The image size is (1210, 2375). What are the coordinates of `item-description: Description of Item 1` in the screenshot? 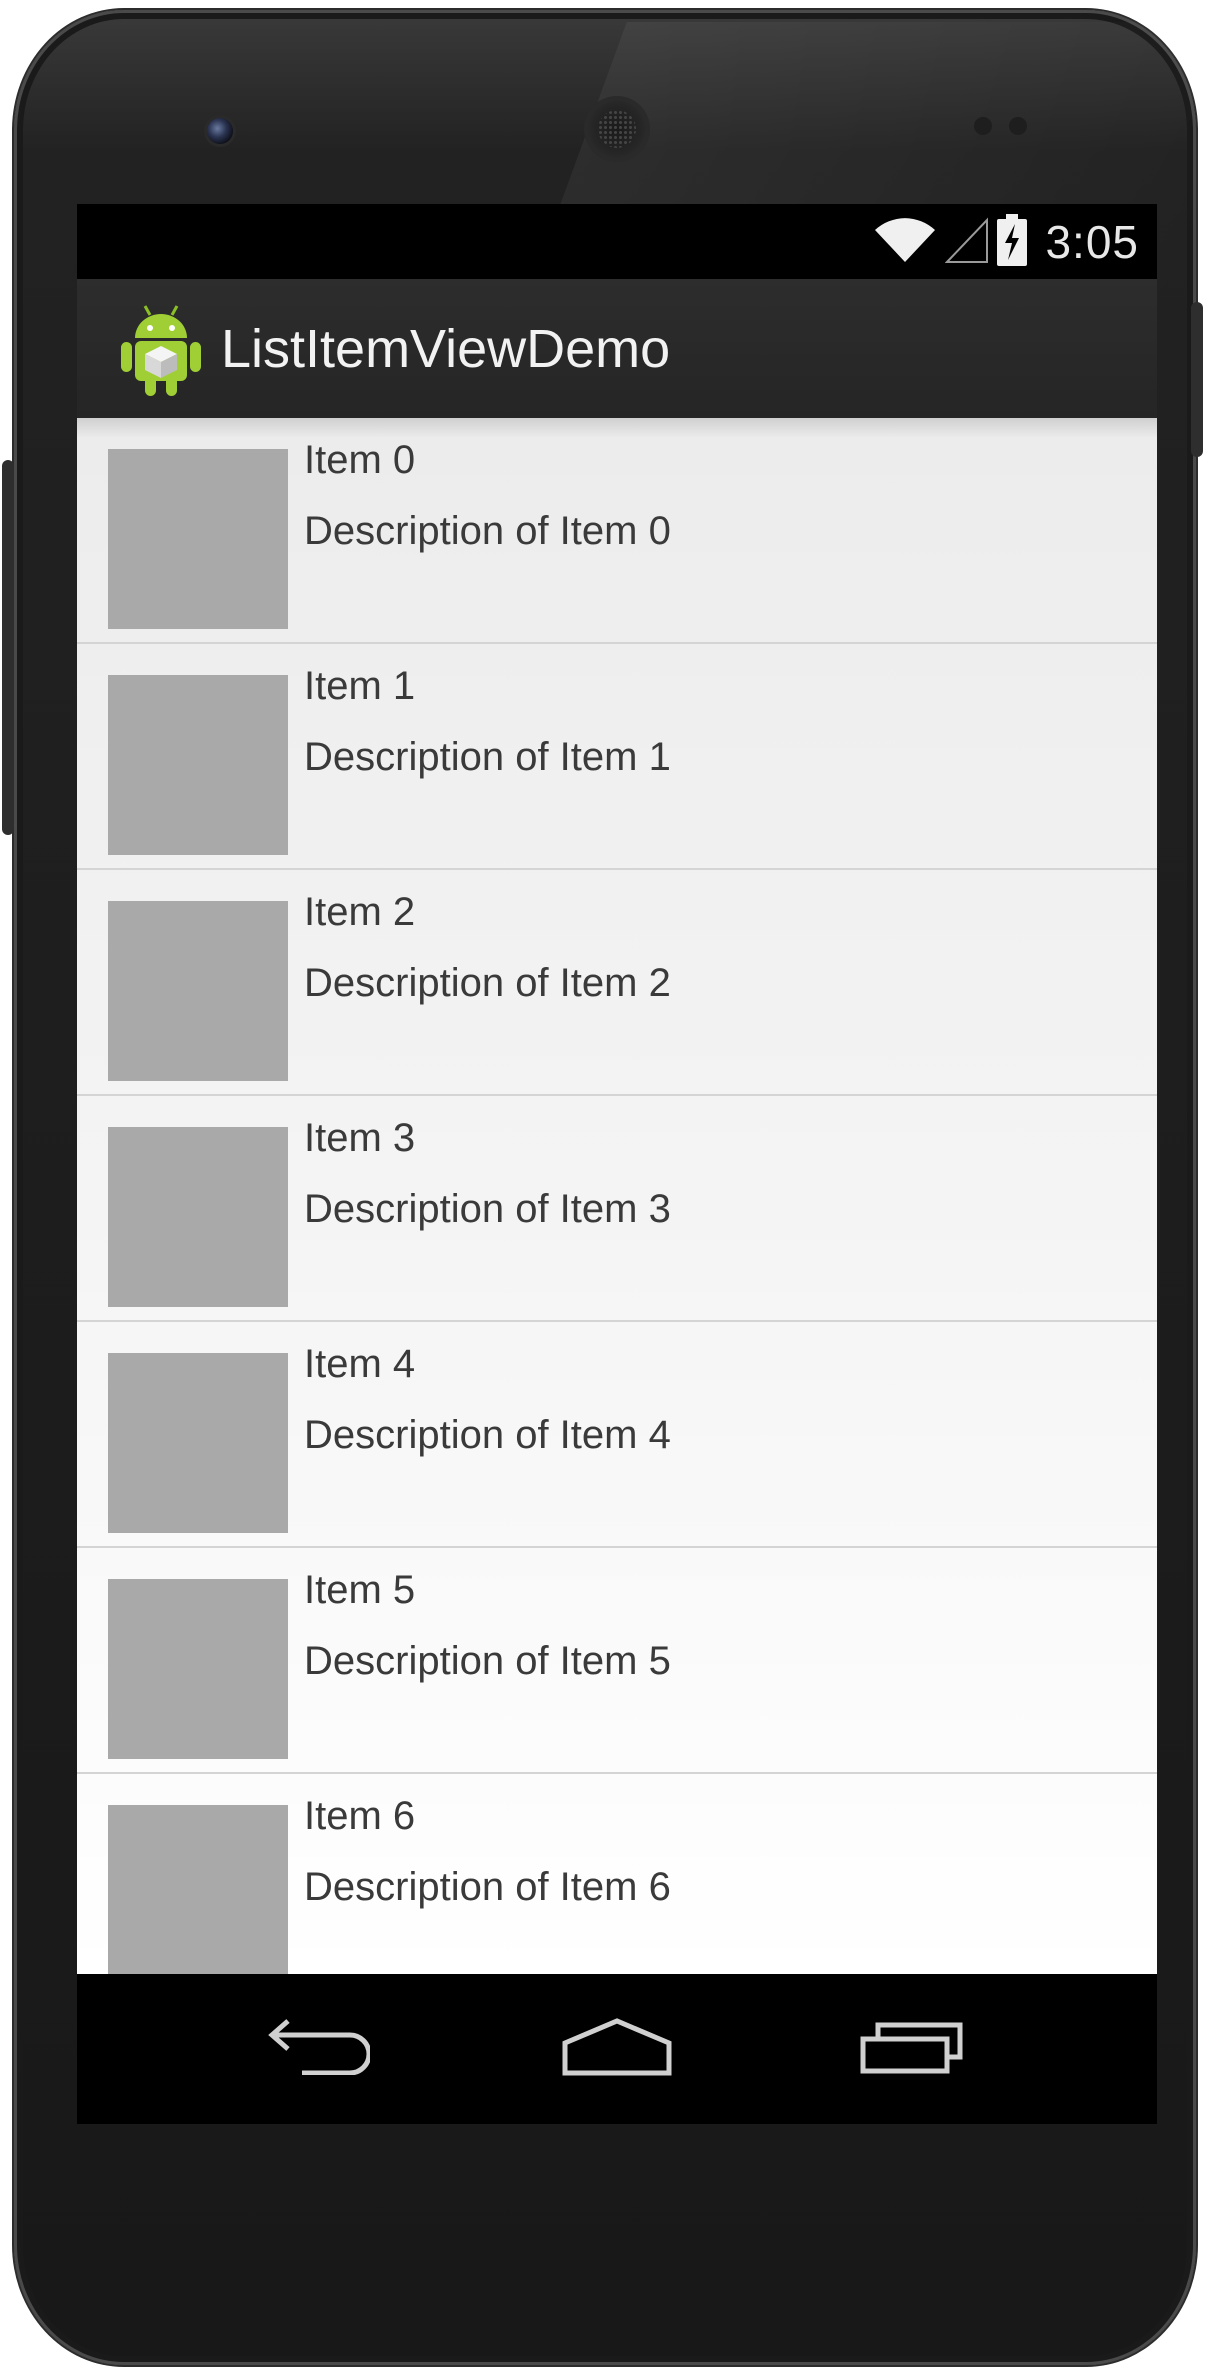 It's located at (487, 757).